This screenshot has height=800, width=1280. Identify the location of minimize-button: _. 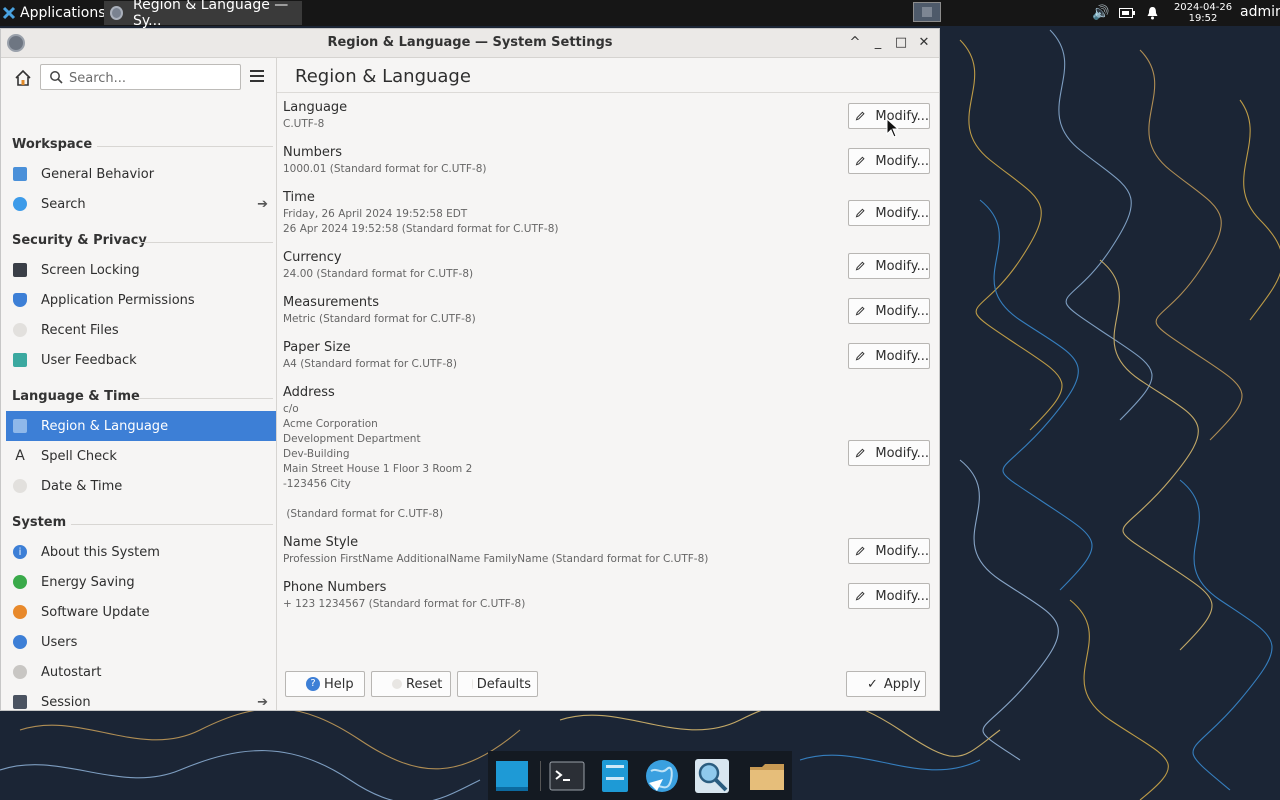
(878, 43).